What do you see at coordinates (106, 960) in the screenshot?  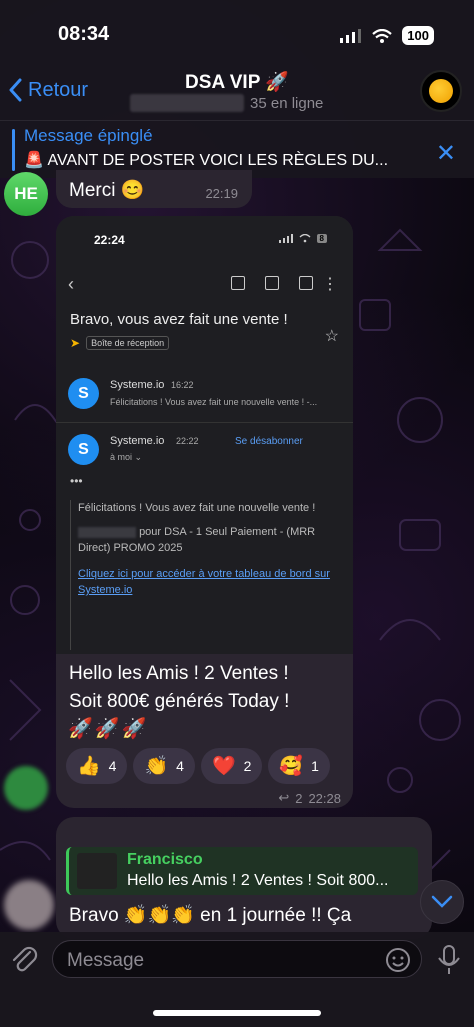 I see `message-placeholder: Message` at bounding box center [106, 960].